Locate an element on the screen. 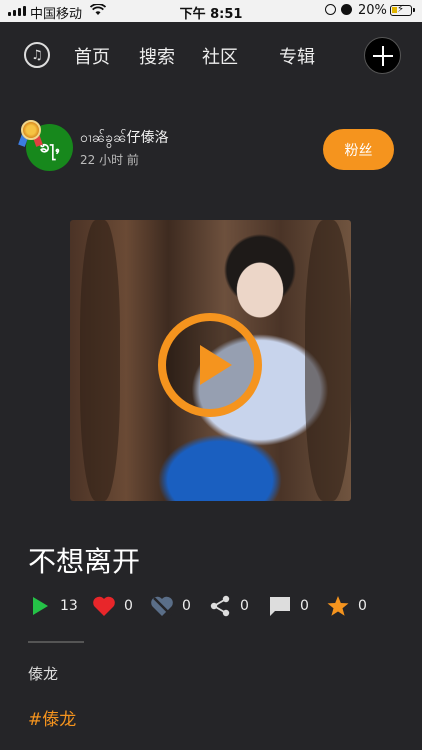  comments-count: 0 is located at coordinates (304, 606).